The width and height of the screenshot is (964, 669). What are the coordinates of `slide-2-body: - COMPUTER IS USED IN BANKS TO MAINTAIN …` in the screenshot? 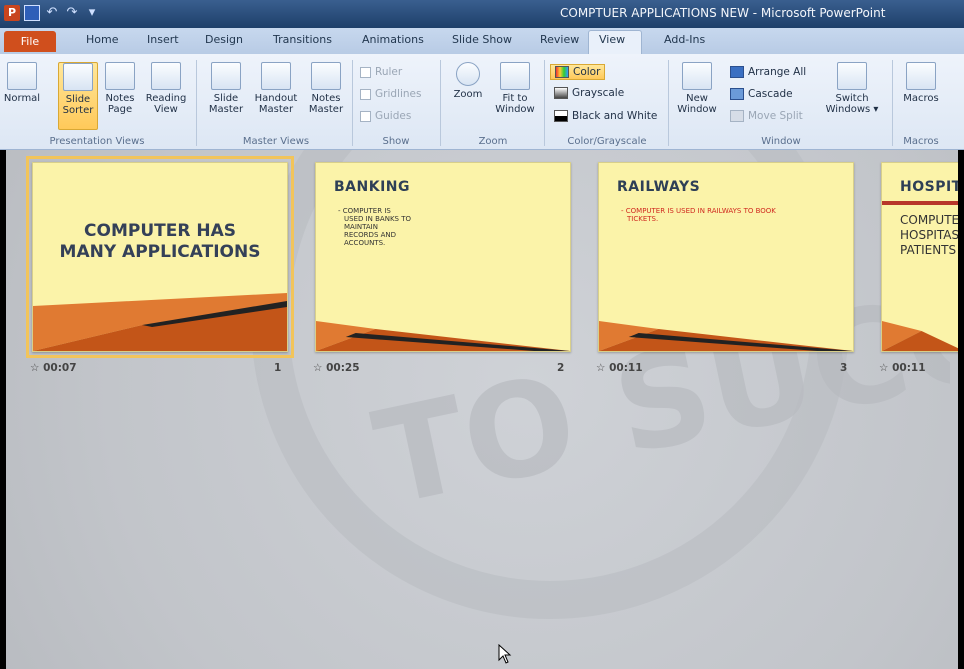 It's located at (375, 227).